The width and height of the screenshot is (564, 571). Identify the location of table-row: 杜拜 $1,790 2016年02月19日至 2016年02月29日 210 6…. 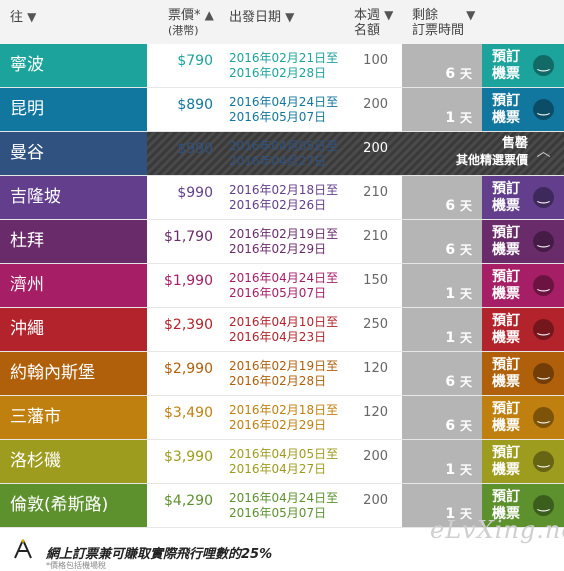
(282, 242).